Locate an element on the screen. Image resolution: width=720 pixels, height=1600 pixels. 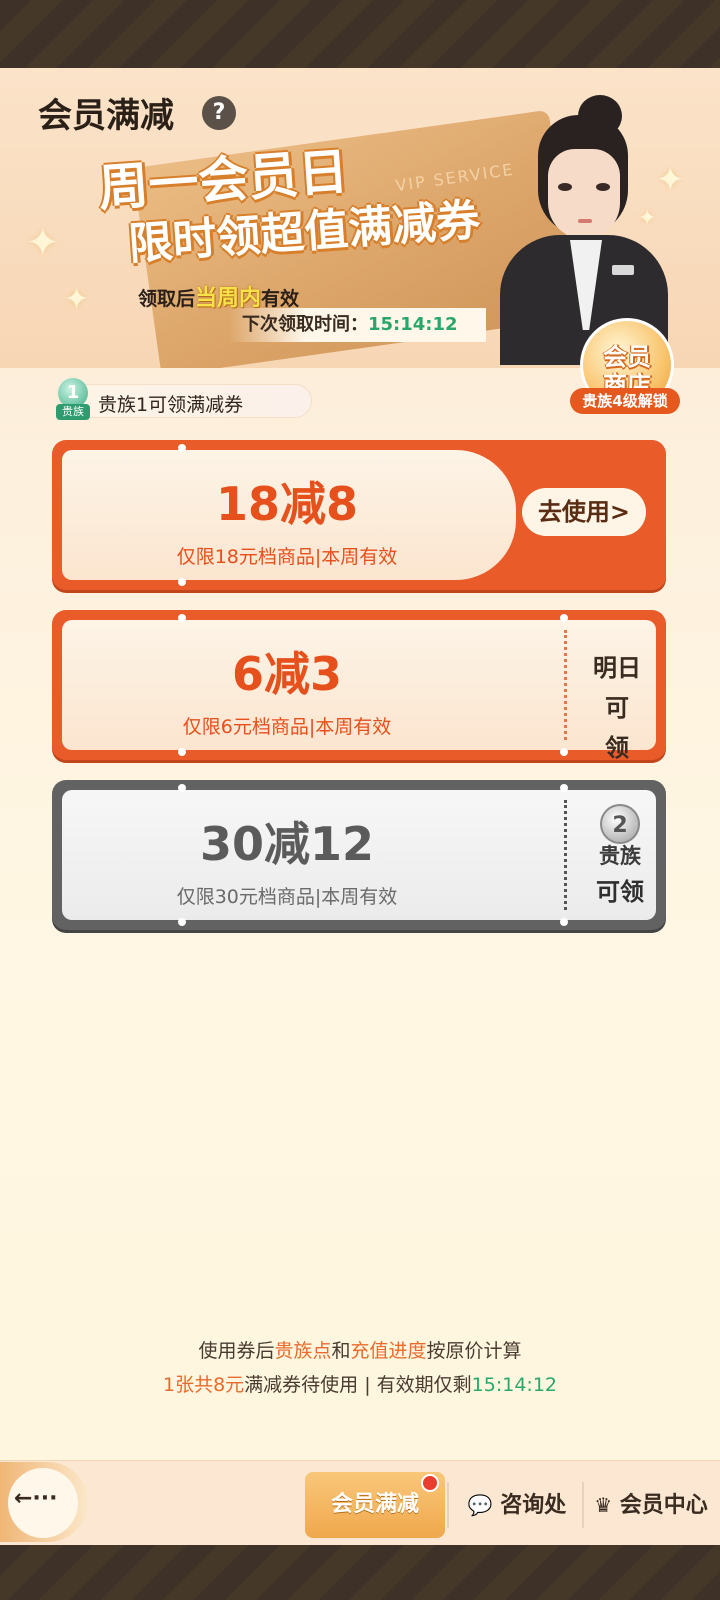
tab-member-discount: 会员满减 is located at coordinates (375, 1505).